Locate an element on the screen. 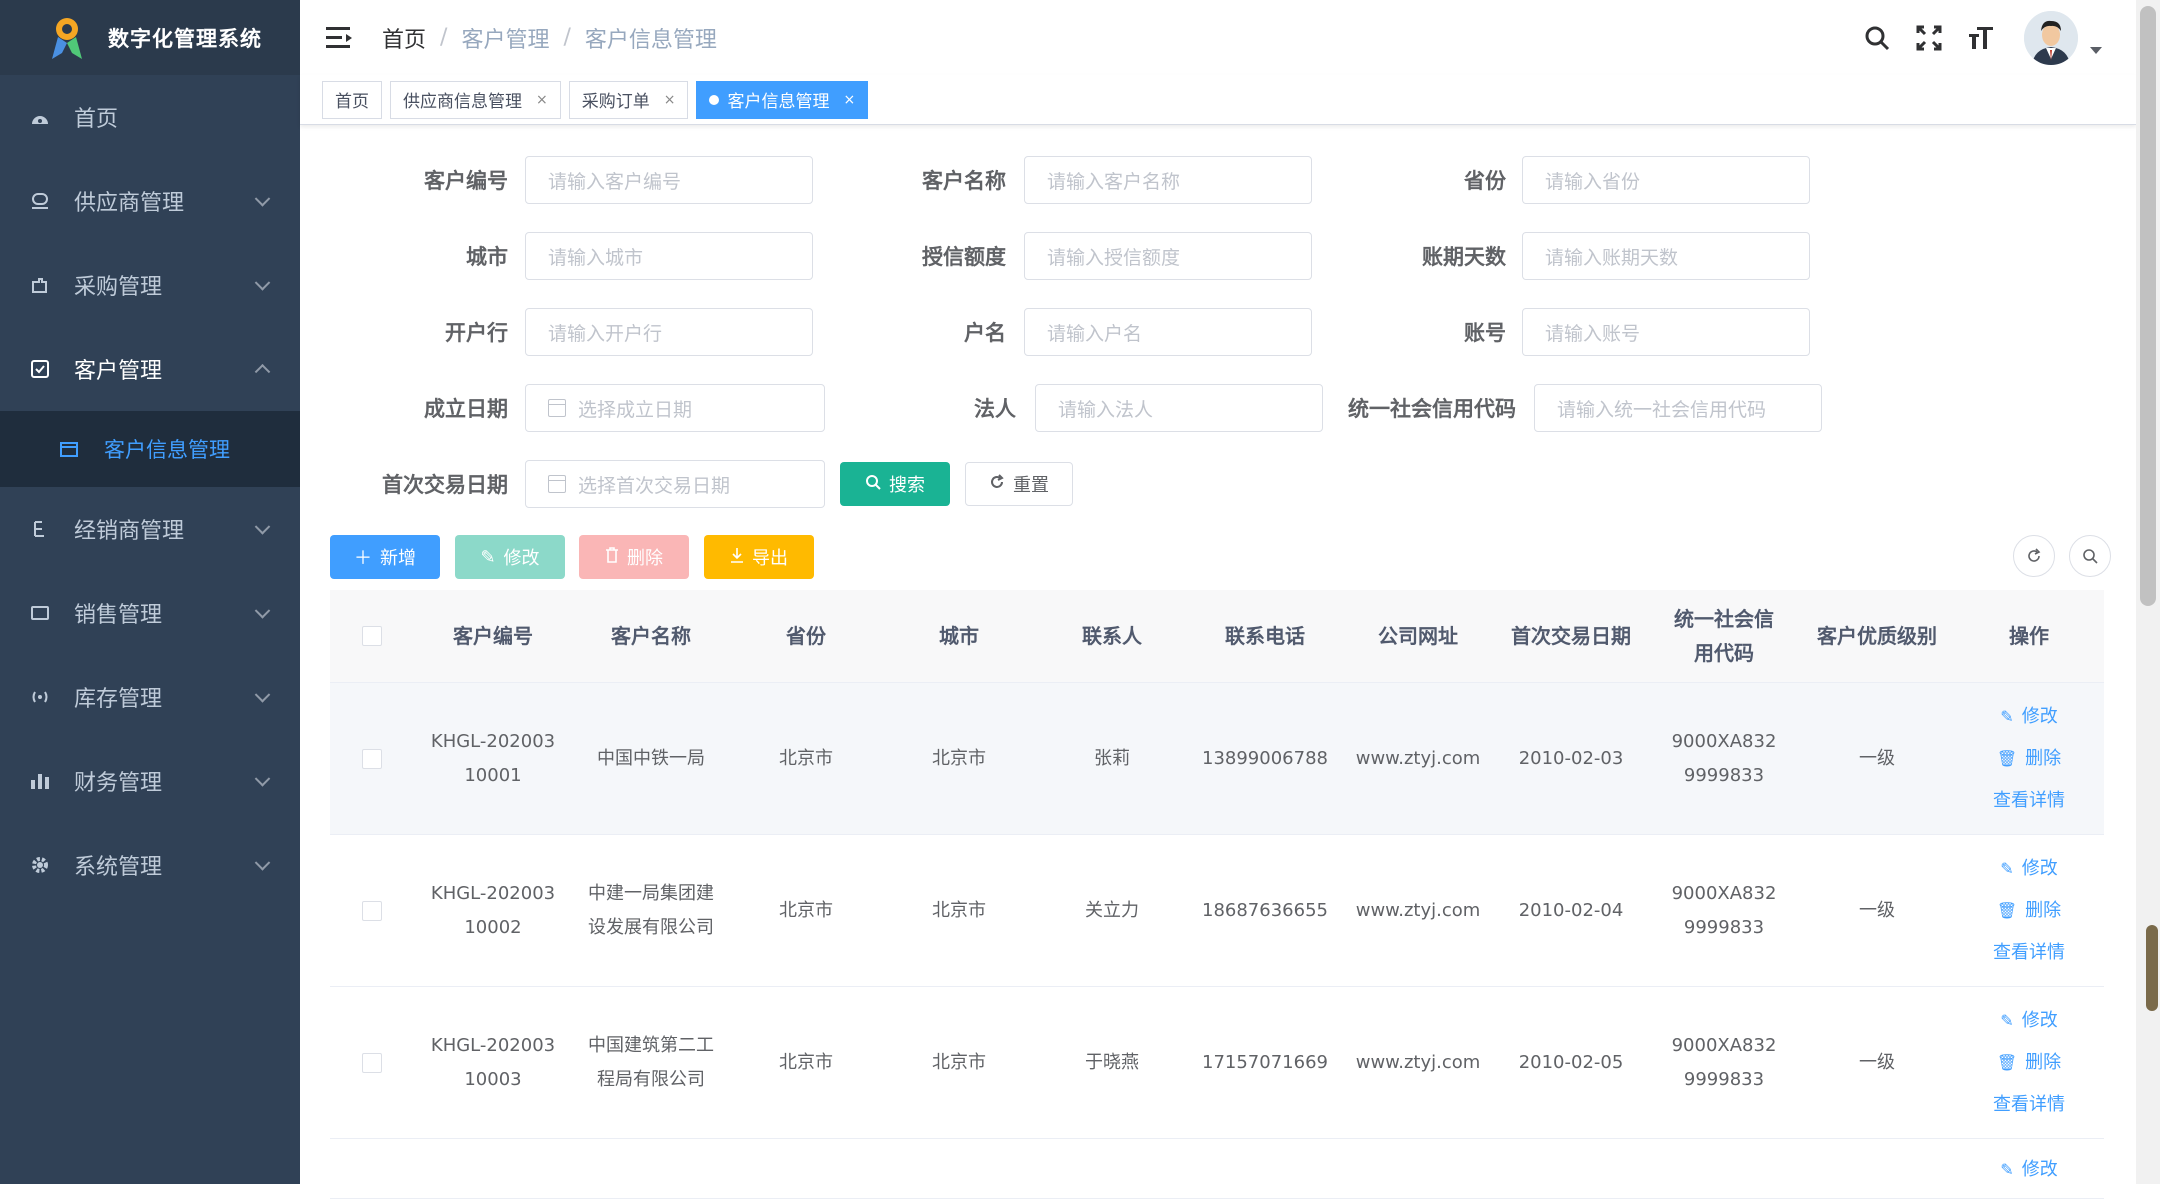 The height and width of the screenshot is (1199, 2160). cell-contact: 于晓燕 is located at coordinates (1112, 1062).